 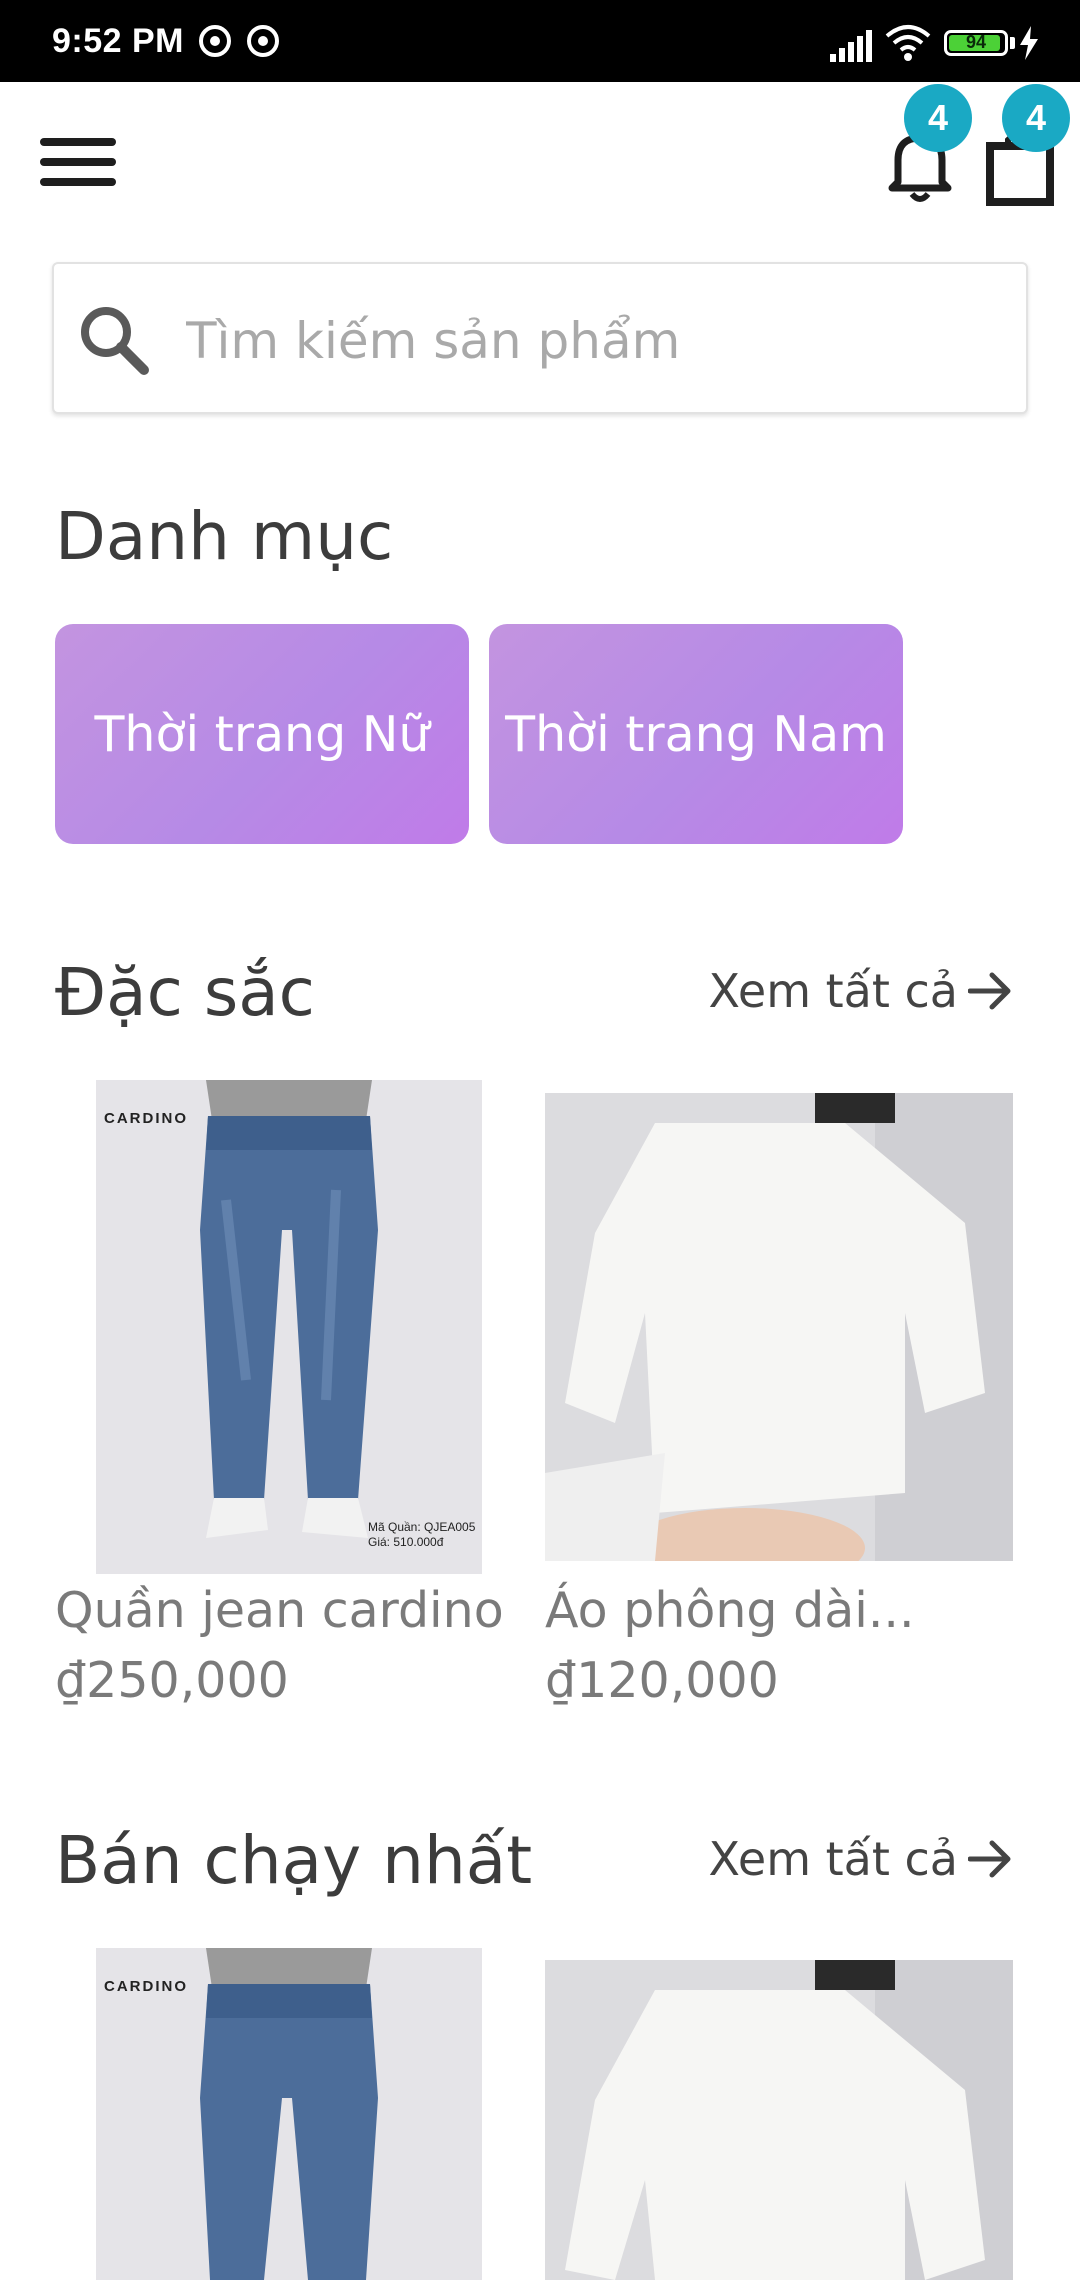 What do you see at coordinates (262, 734) in the screenshot?
I see `category-women-fashion: Thời trang Nữ` at bounding box center [262, 734].